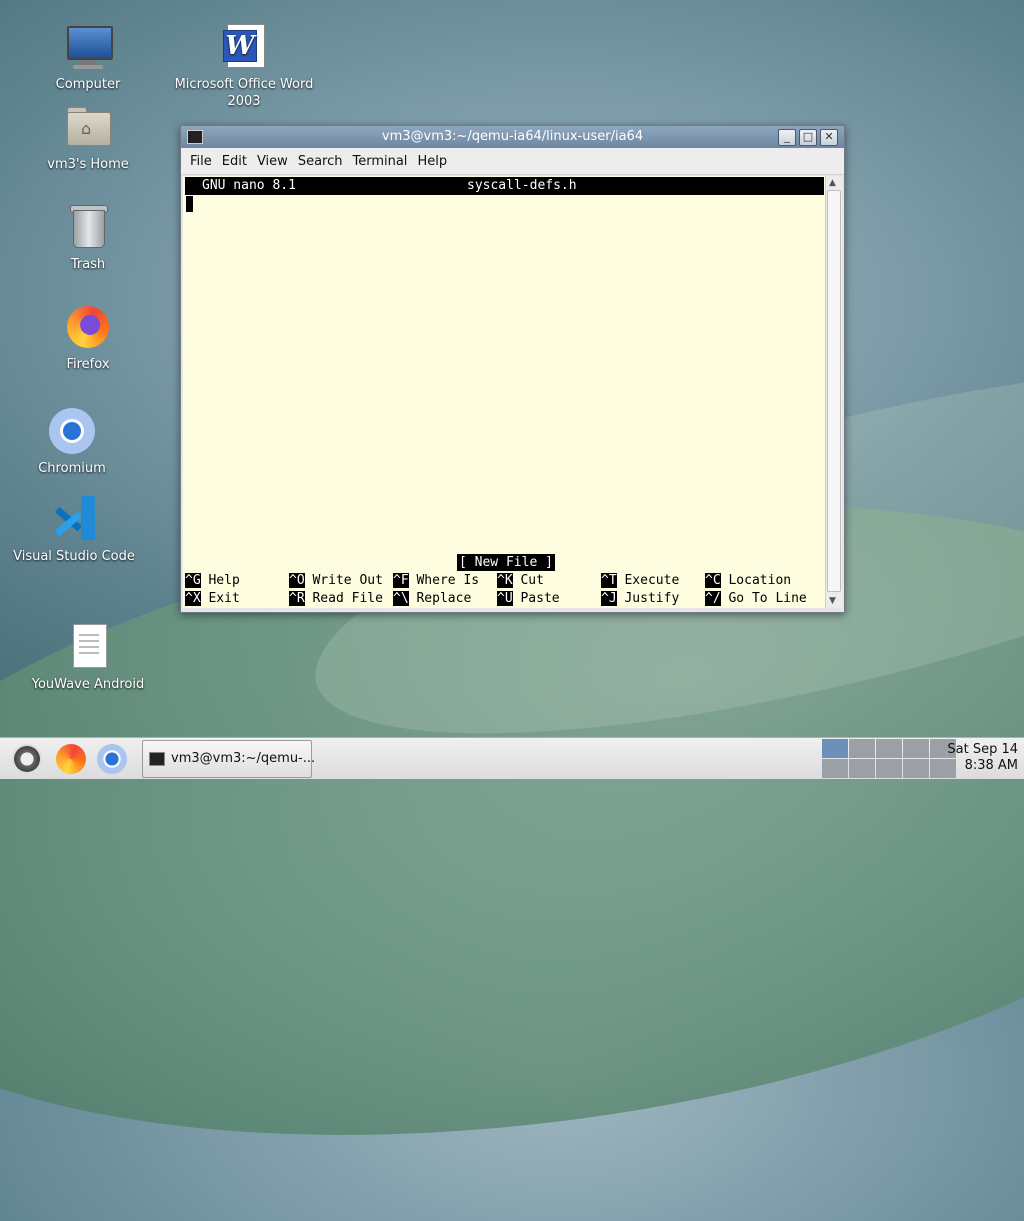 The width and height of the screenshot is (1024, 1221). Describe the element at coordinates (212, 598) in the screenshot. I see `shortcut-exit: ^X Exit` at that location.